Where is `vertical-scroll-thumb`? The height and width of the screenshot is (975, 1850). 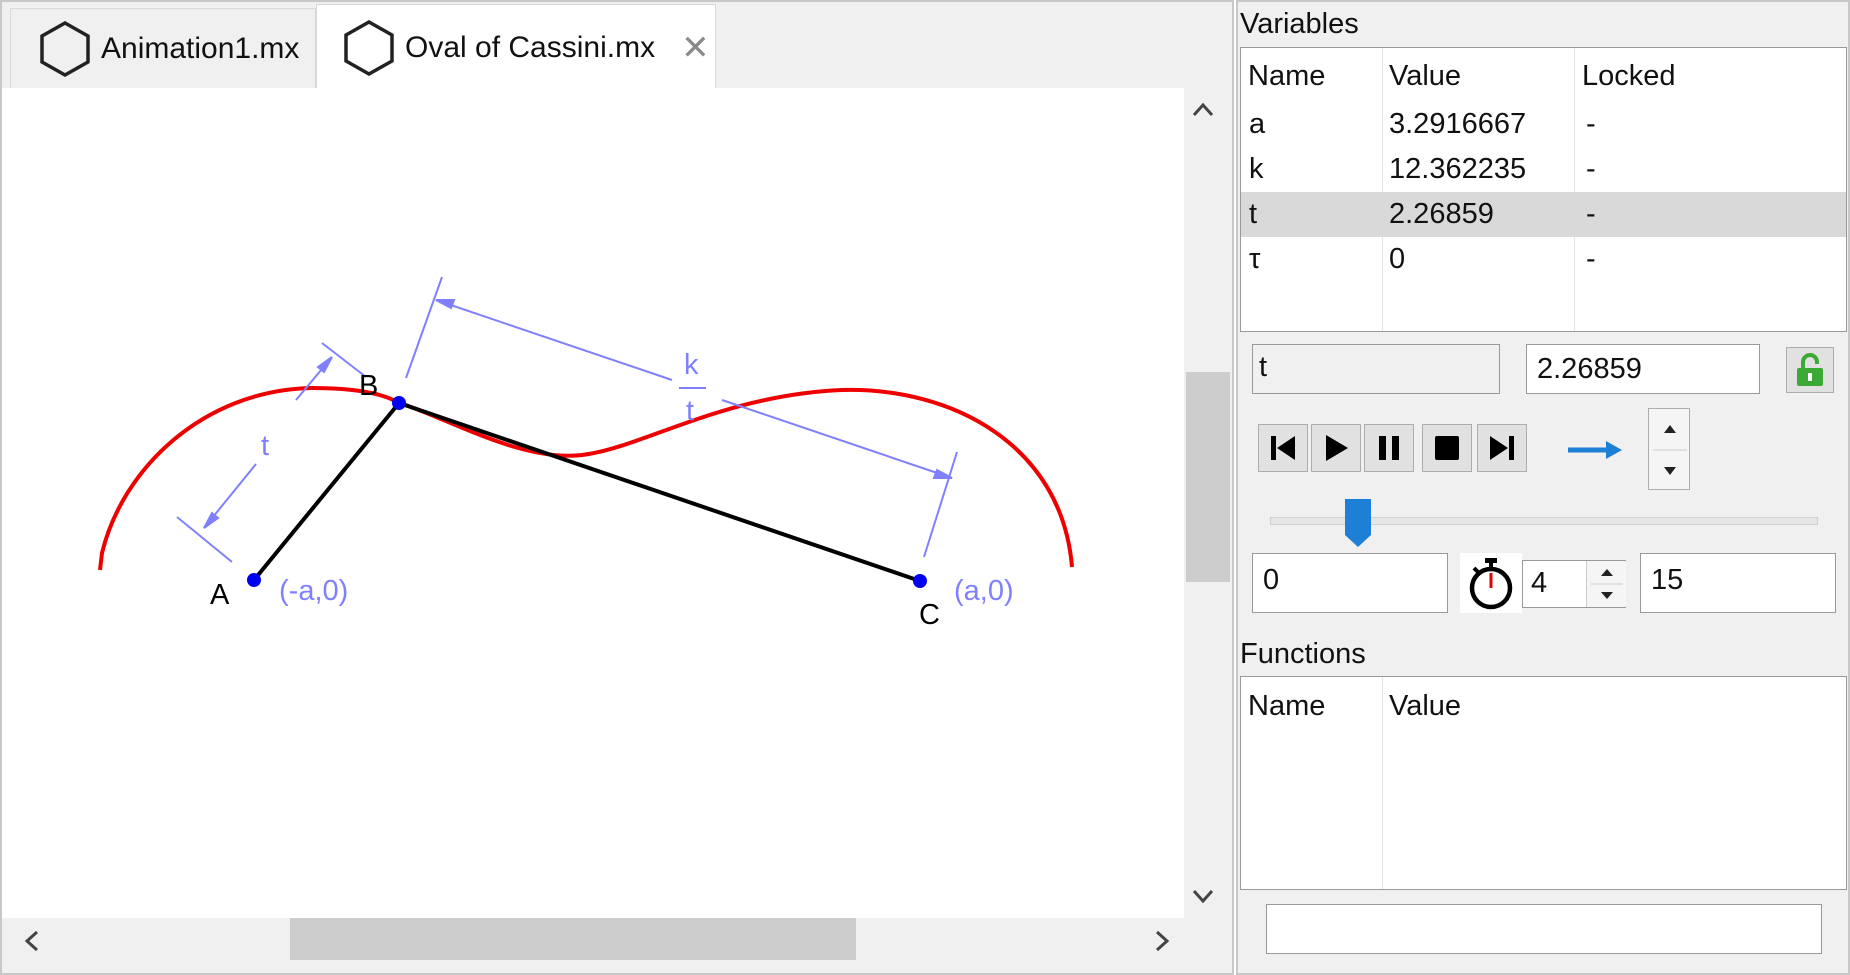 vertical-scroll-thumb is located at coordinates (1208, 477).